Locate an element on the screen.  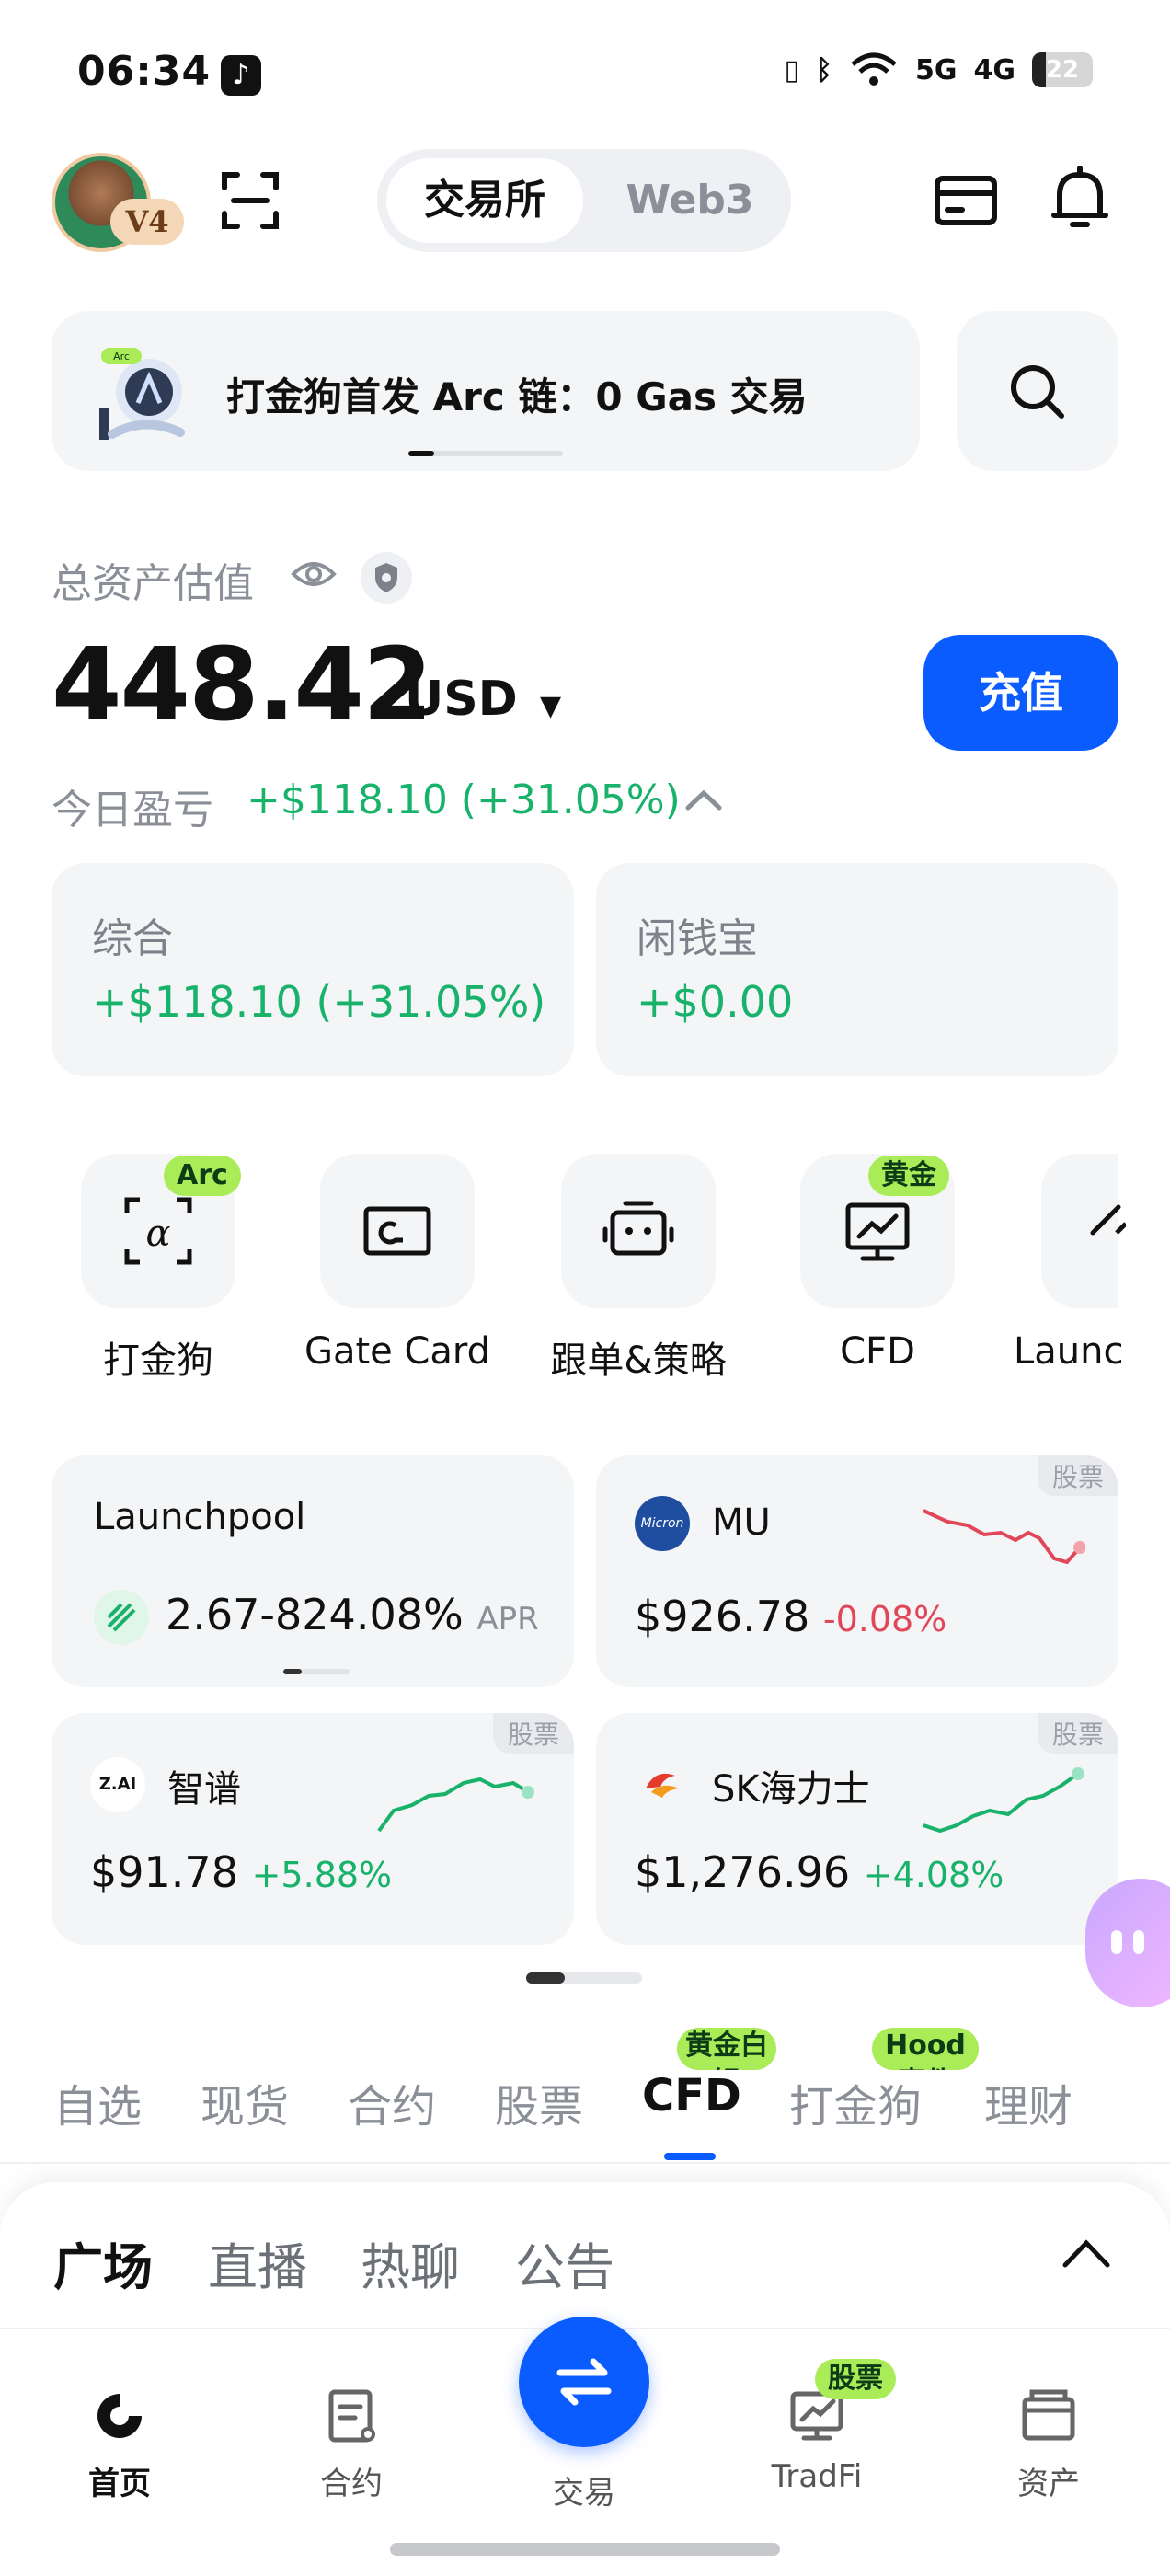
shield-icon is located at coordinates (386, 578).